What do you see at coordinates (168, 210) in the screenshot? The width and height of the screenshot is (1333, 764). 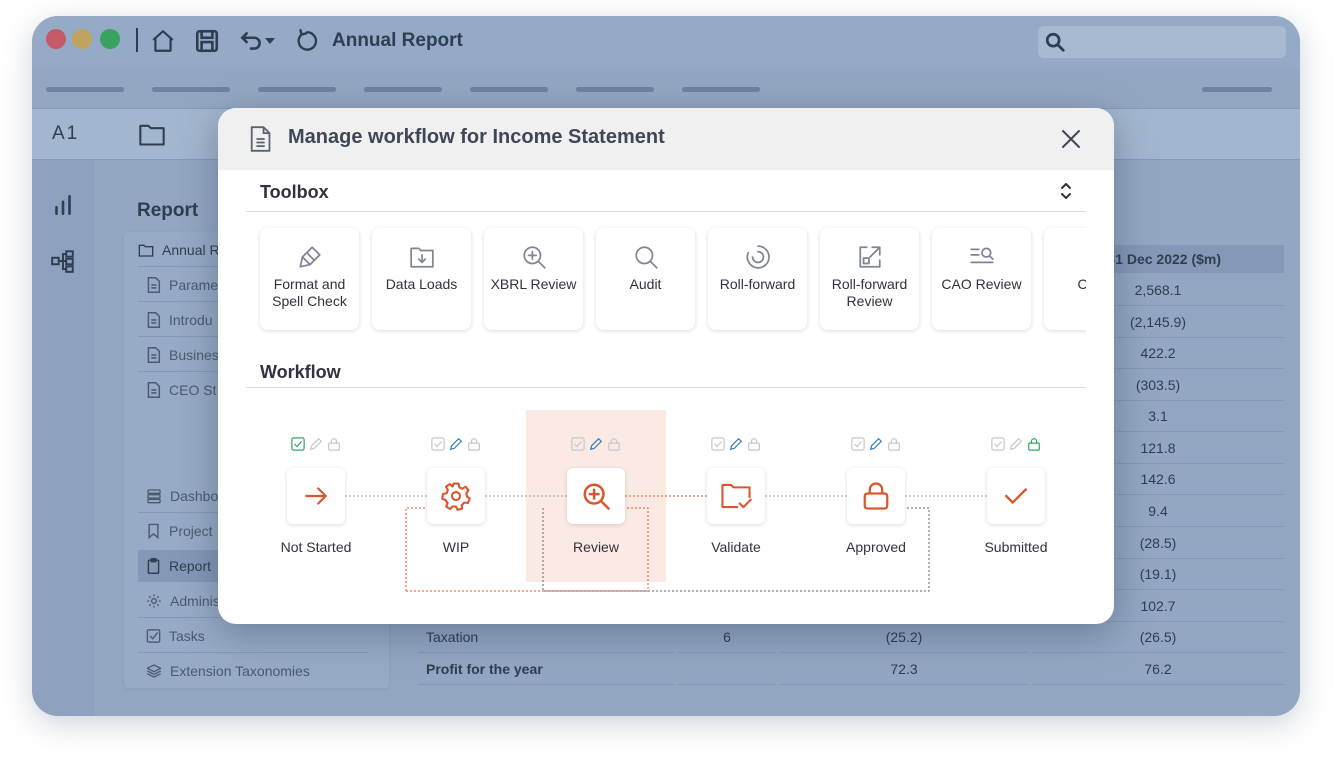 I see `nav-heading: Report` at bounding box center [168, 210].